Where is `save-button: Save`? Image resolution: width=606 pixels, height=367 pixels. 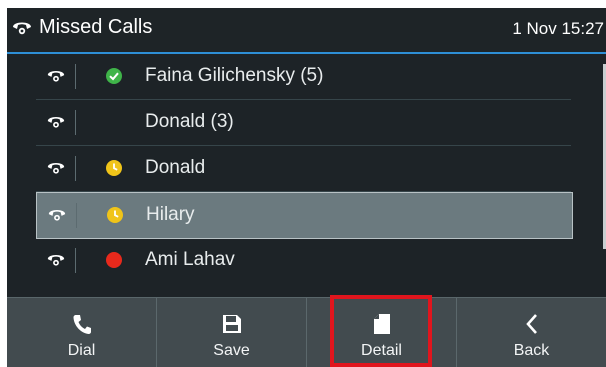 save-button: Save is located at coordinates (232, 332).